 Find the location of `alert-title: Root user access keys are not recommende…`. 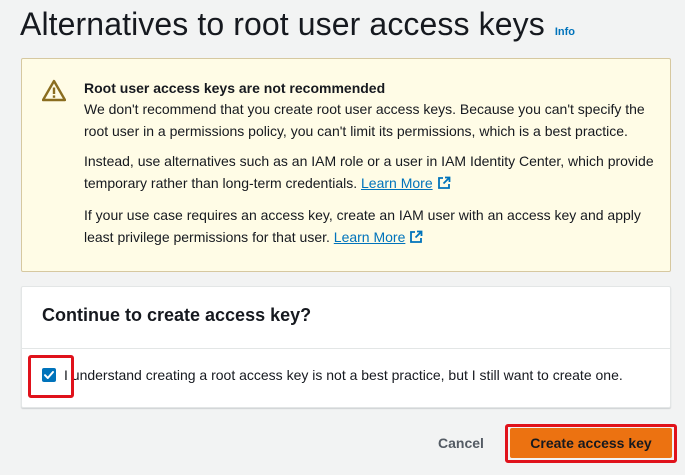

alert-title: Root user access keys are not recommende… is located at coordinates (235, 88).